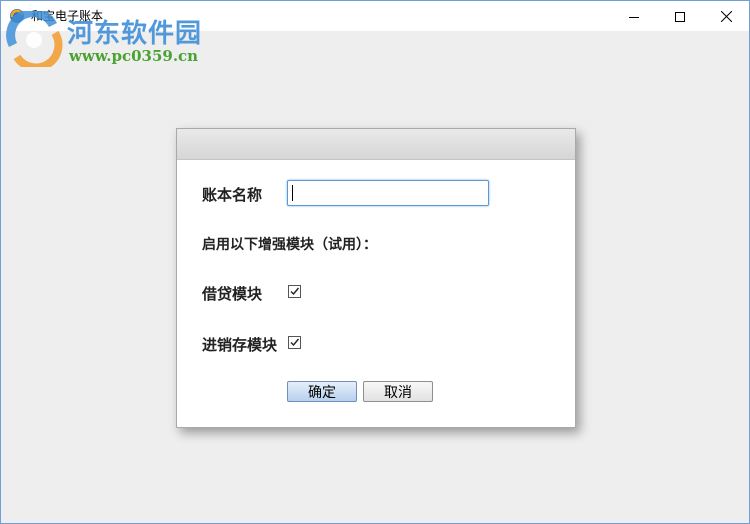 The height and width of the screenshot is (524, 750). I want to click on close-icon, so click(726, 16).